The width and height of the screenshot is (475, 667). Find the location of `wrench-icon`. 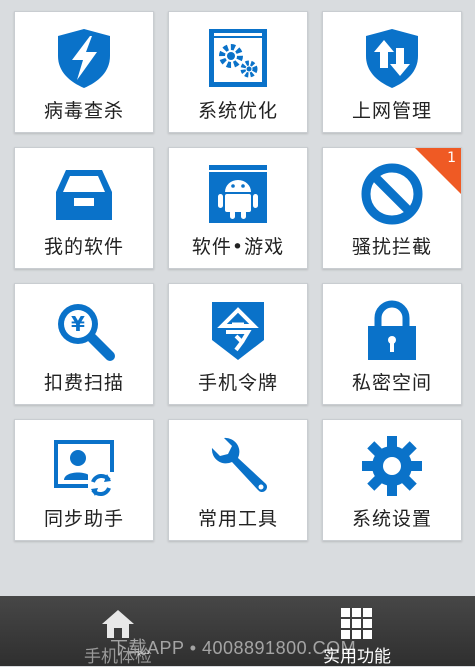

wrench-icon is located at coordinates (238, 466).